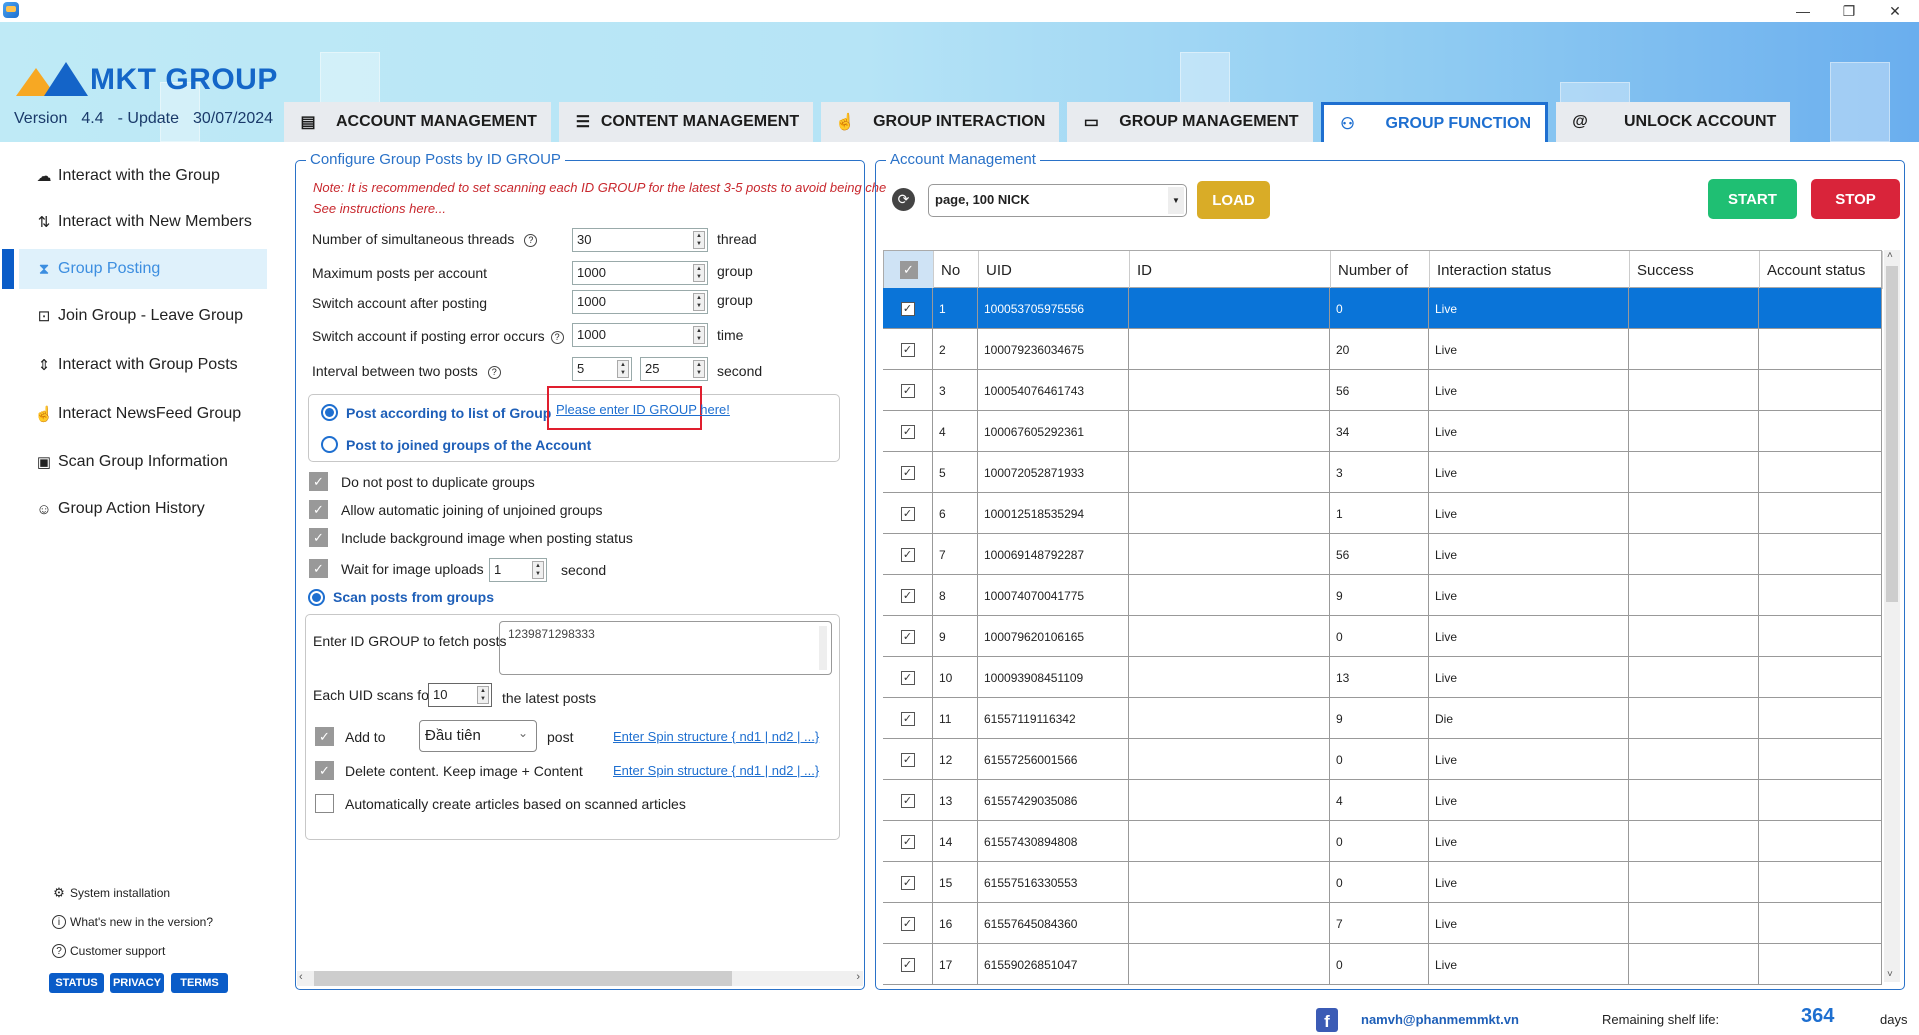  What do you see at coordinates (133, 414) in the screenshot?
I see `sidebar-item-newsfeed: ☝ Interact NewsFeed Group` at bounding box center [133, 414].